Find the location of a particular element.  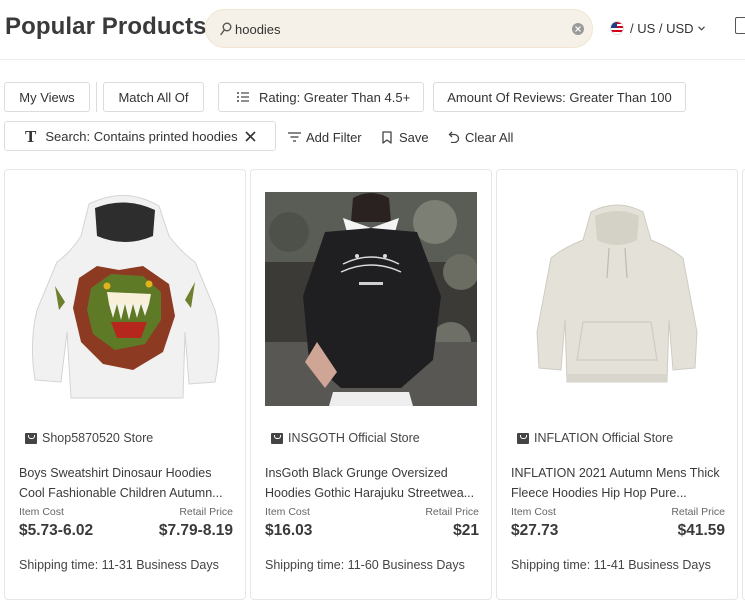

clear-all-label: Clear All is located at coordinates (489, 137).